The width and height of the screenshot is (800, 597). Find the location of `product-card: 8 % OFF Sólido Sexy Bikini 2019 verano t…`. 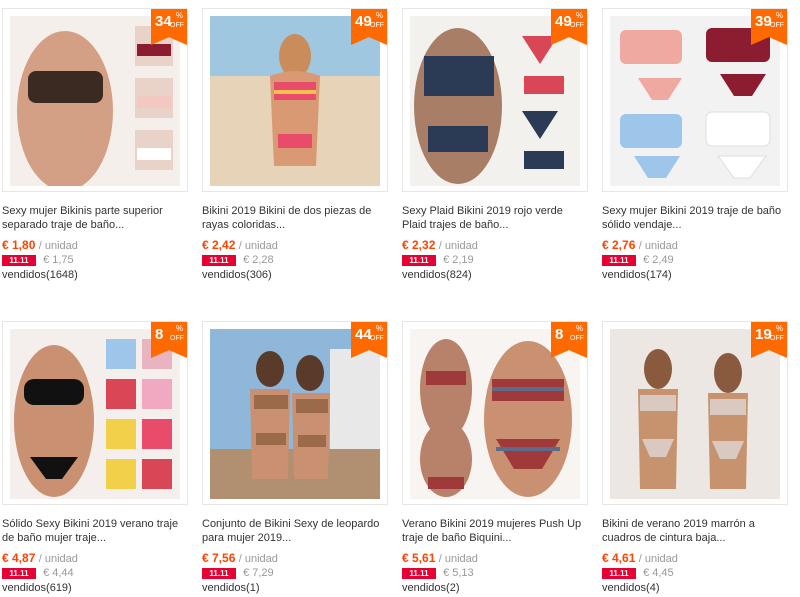

product-card: 8 % OFF Sólido Sexy Bikini 2019 verano t… is located at coordinates (95, 455).